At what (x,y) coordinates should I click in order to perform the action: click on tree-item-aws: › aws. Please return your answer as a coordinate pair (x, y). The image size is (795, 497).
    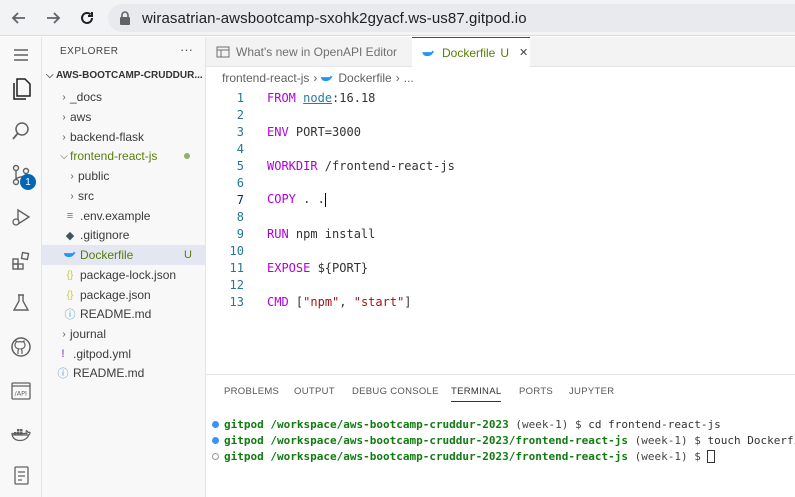
    Looking at the image, I should click on (124, 117).